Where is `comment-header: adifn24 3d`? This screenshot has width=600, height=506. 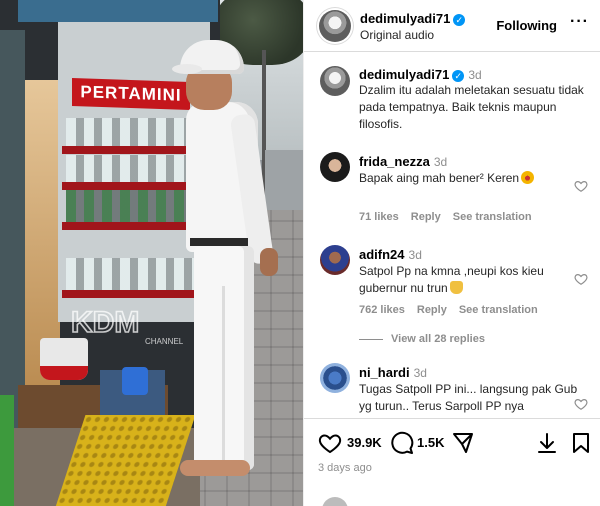 comment-header: adifn24 3d is located at coordinates (390, 254).